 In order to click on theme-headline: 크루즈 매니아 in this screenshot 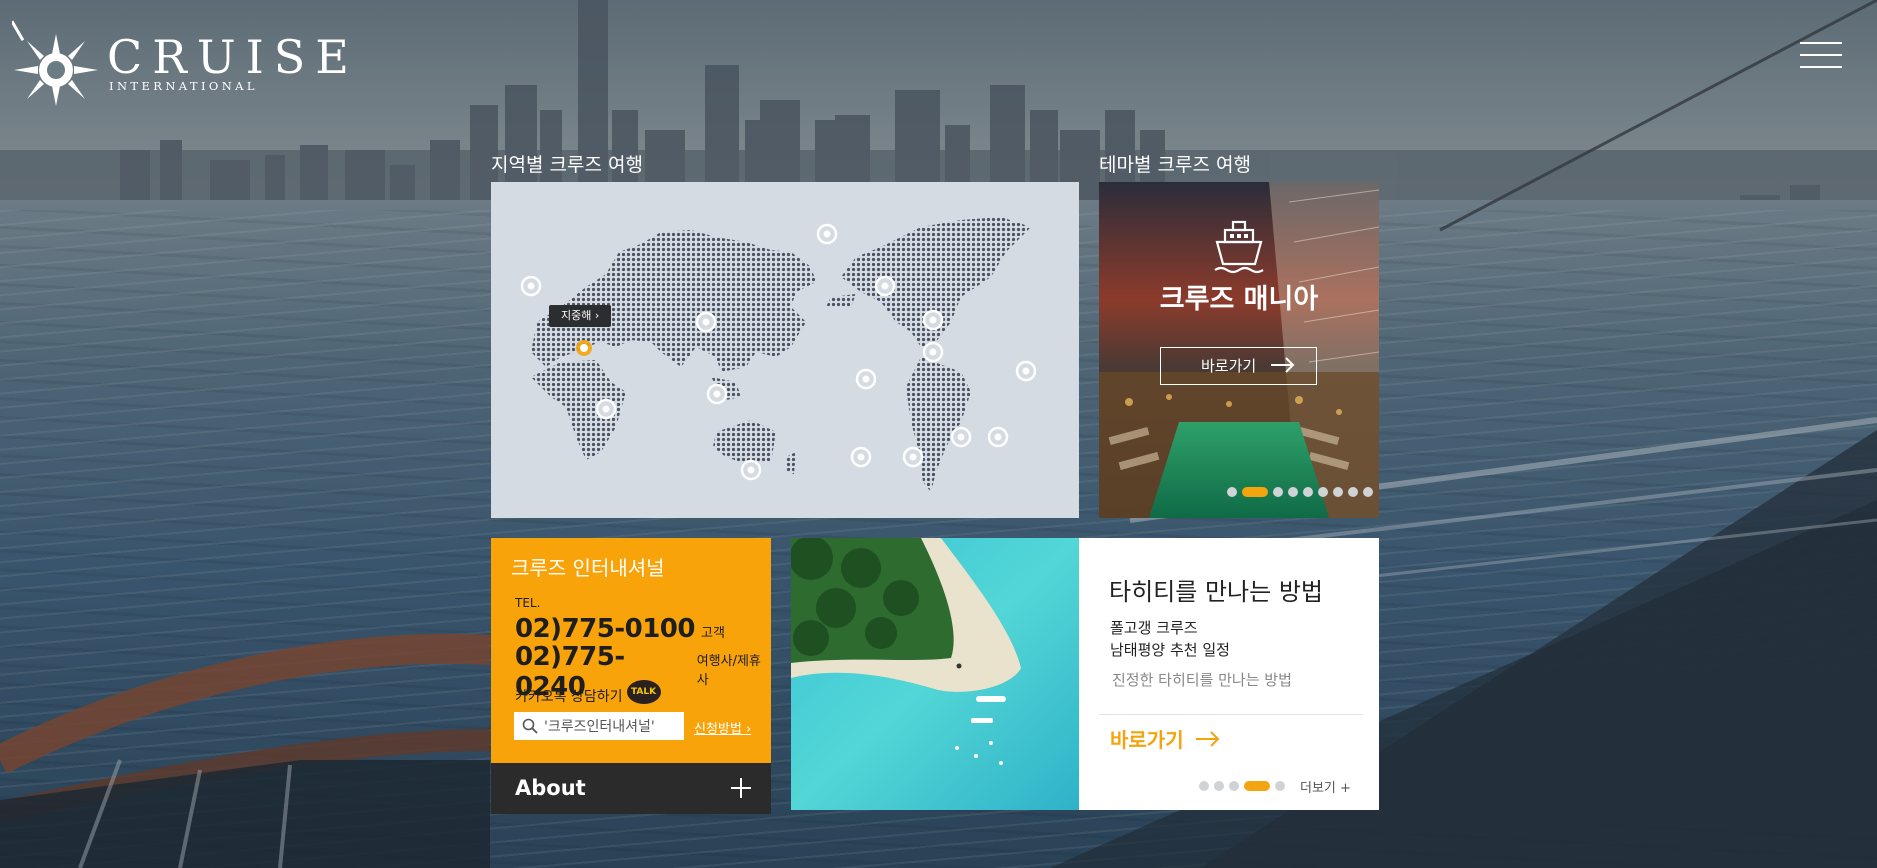, I will do `click(1239, 299)`.